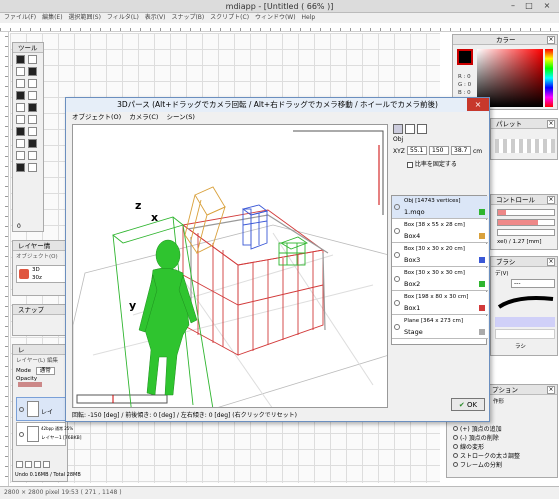 The height and width of the screenshot is (499, 559). What do you see at coordinates (52, 17) in the screenshot?
I see `menu-edit: 編集(E)` at bounding box center [52, 17].